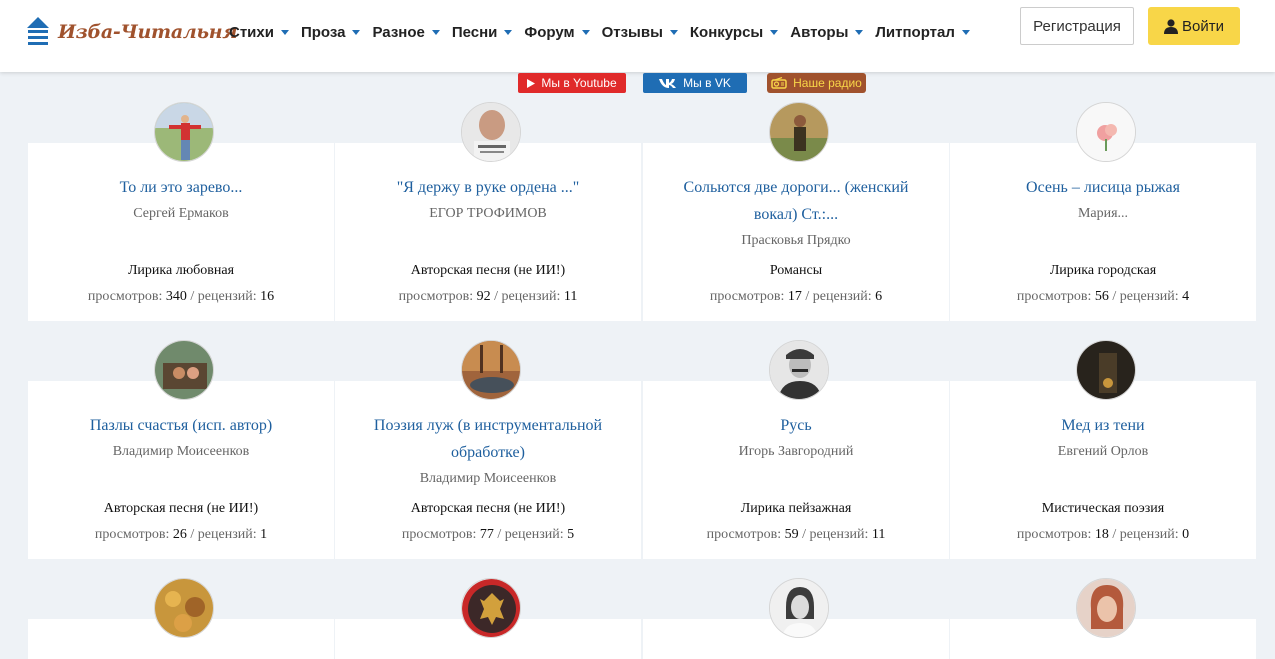  What do you see at coordinates (483, 296) in the screenshot?
I see `views-count: 92` at bounding box center [483, 296].